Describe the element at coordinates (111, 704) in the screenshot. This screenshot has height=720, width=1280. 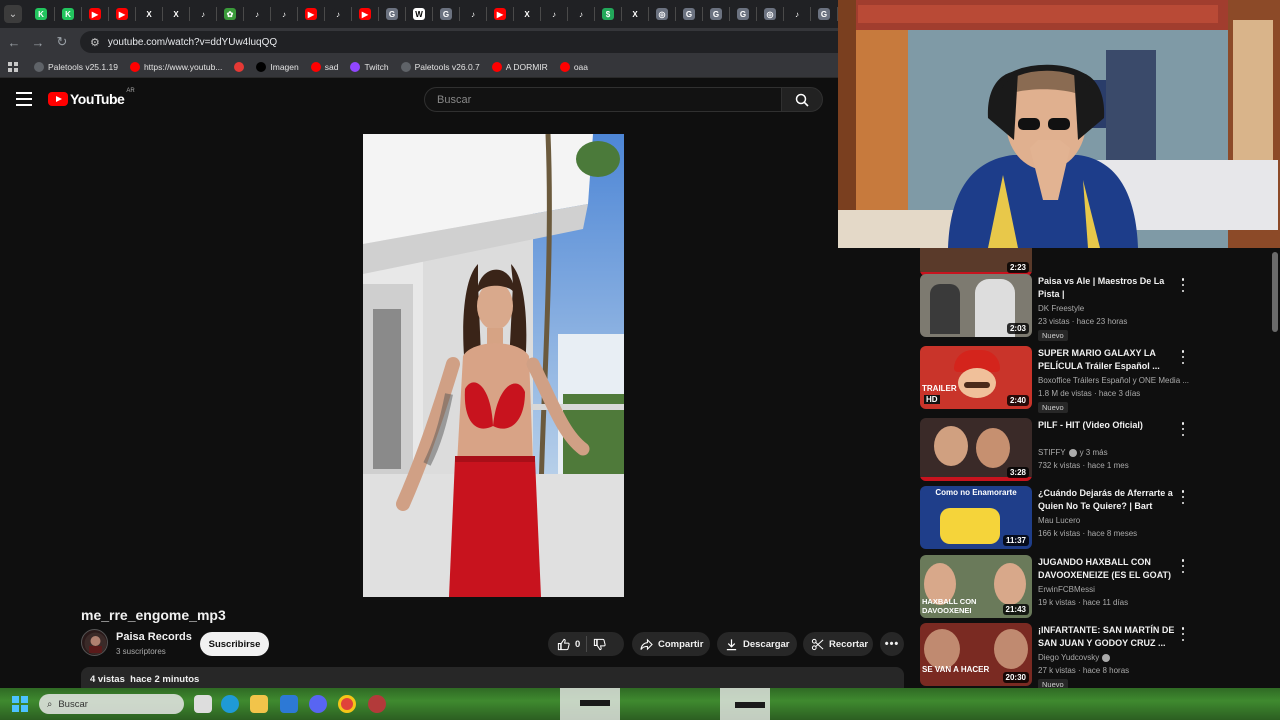
I see `taskbar-search: ⌕ Buscar` at that location.